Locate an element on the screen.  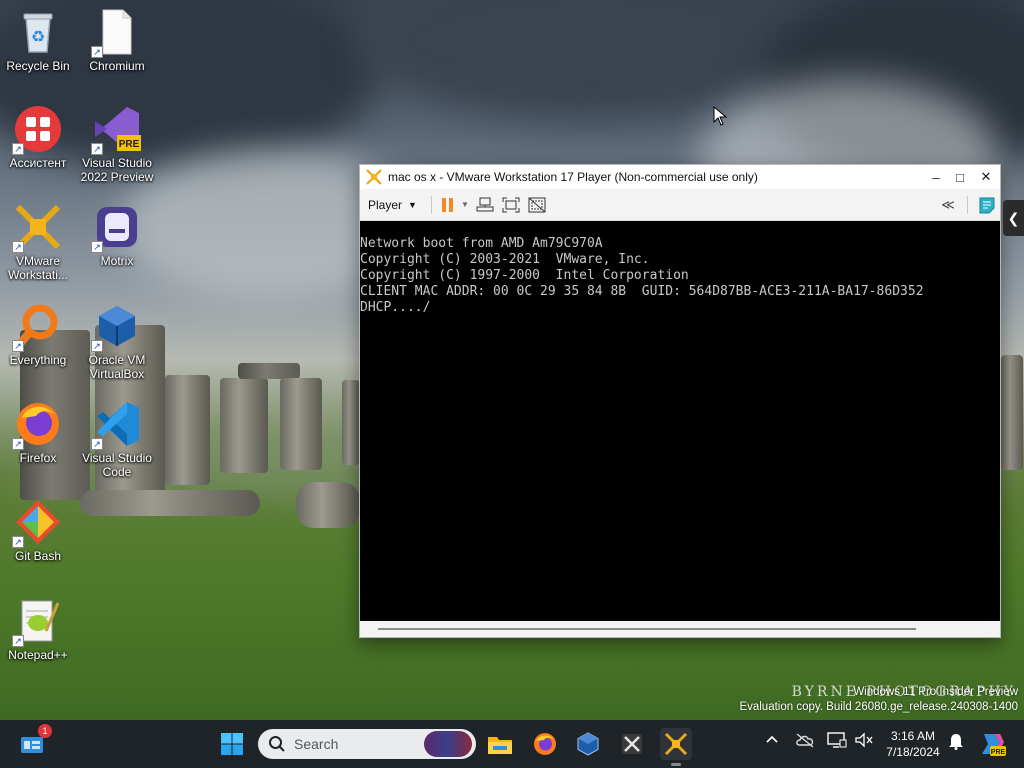
message-log-button is located at coordinates (987, 205).